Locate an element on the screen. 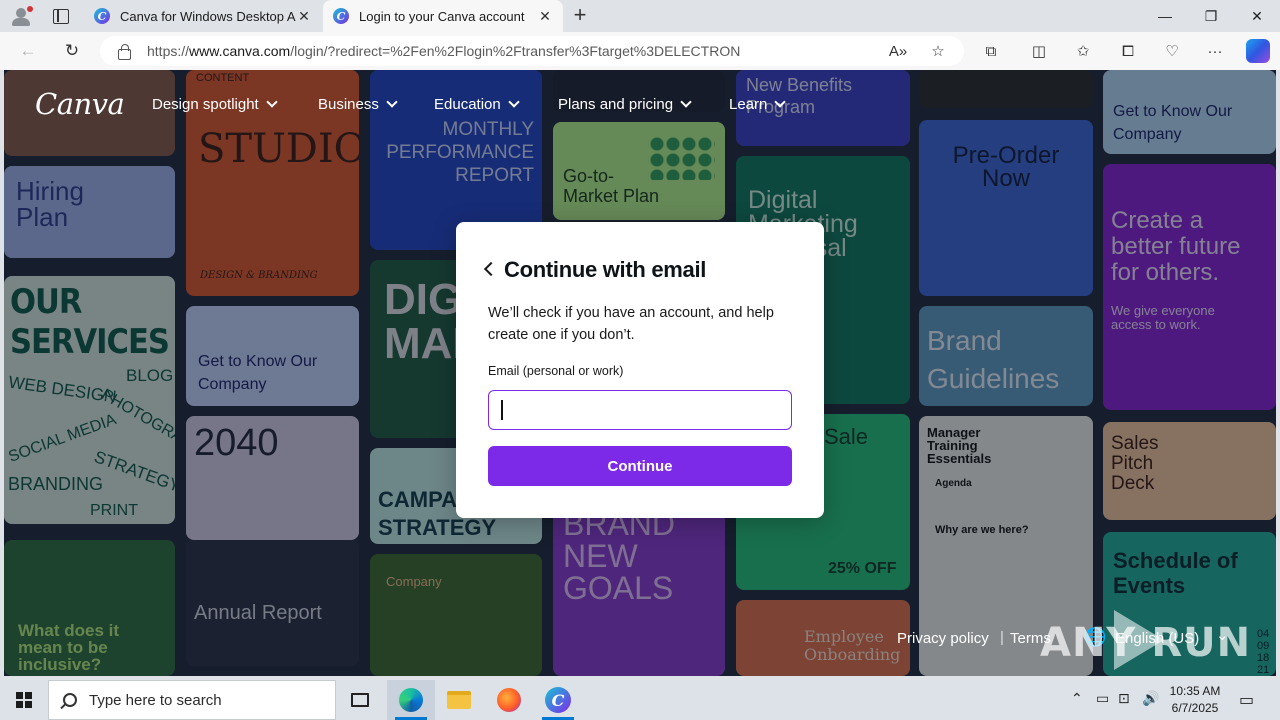 The width and height of the screenshot is (1280, 720). privacy-policy-link: Privacy policy is located at coordinates (943, 638).